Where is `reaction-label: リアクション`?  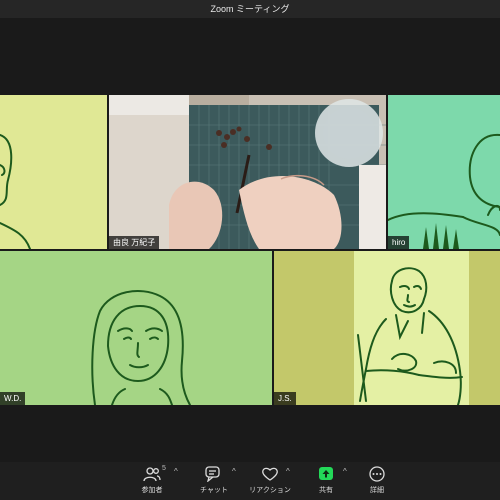
reaction-label: リアクション is located at coordinates (270, 490).